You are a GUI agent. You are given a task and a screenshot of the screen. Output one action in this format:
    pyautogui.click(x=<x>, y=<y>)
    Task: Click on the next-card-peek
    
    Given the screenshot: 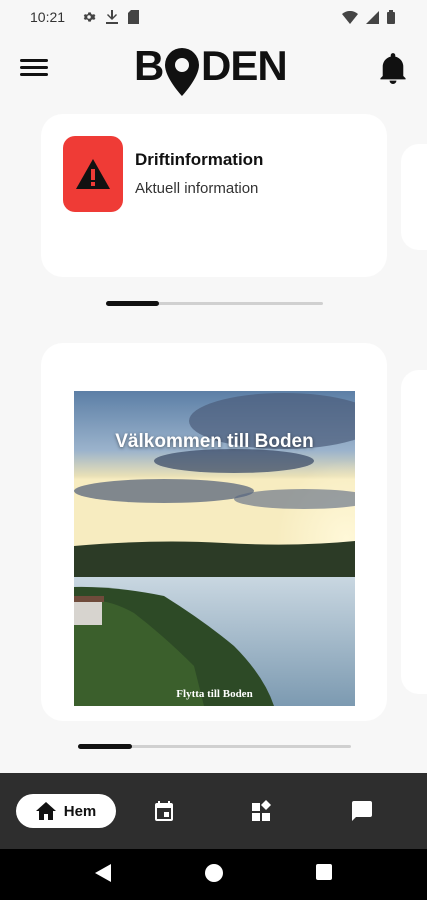 What is the action you would take?
    pyautogui.click(x=414, y=197)
    